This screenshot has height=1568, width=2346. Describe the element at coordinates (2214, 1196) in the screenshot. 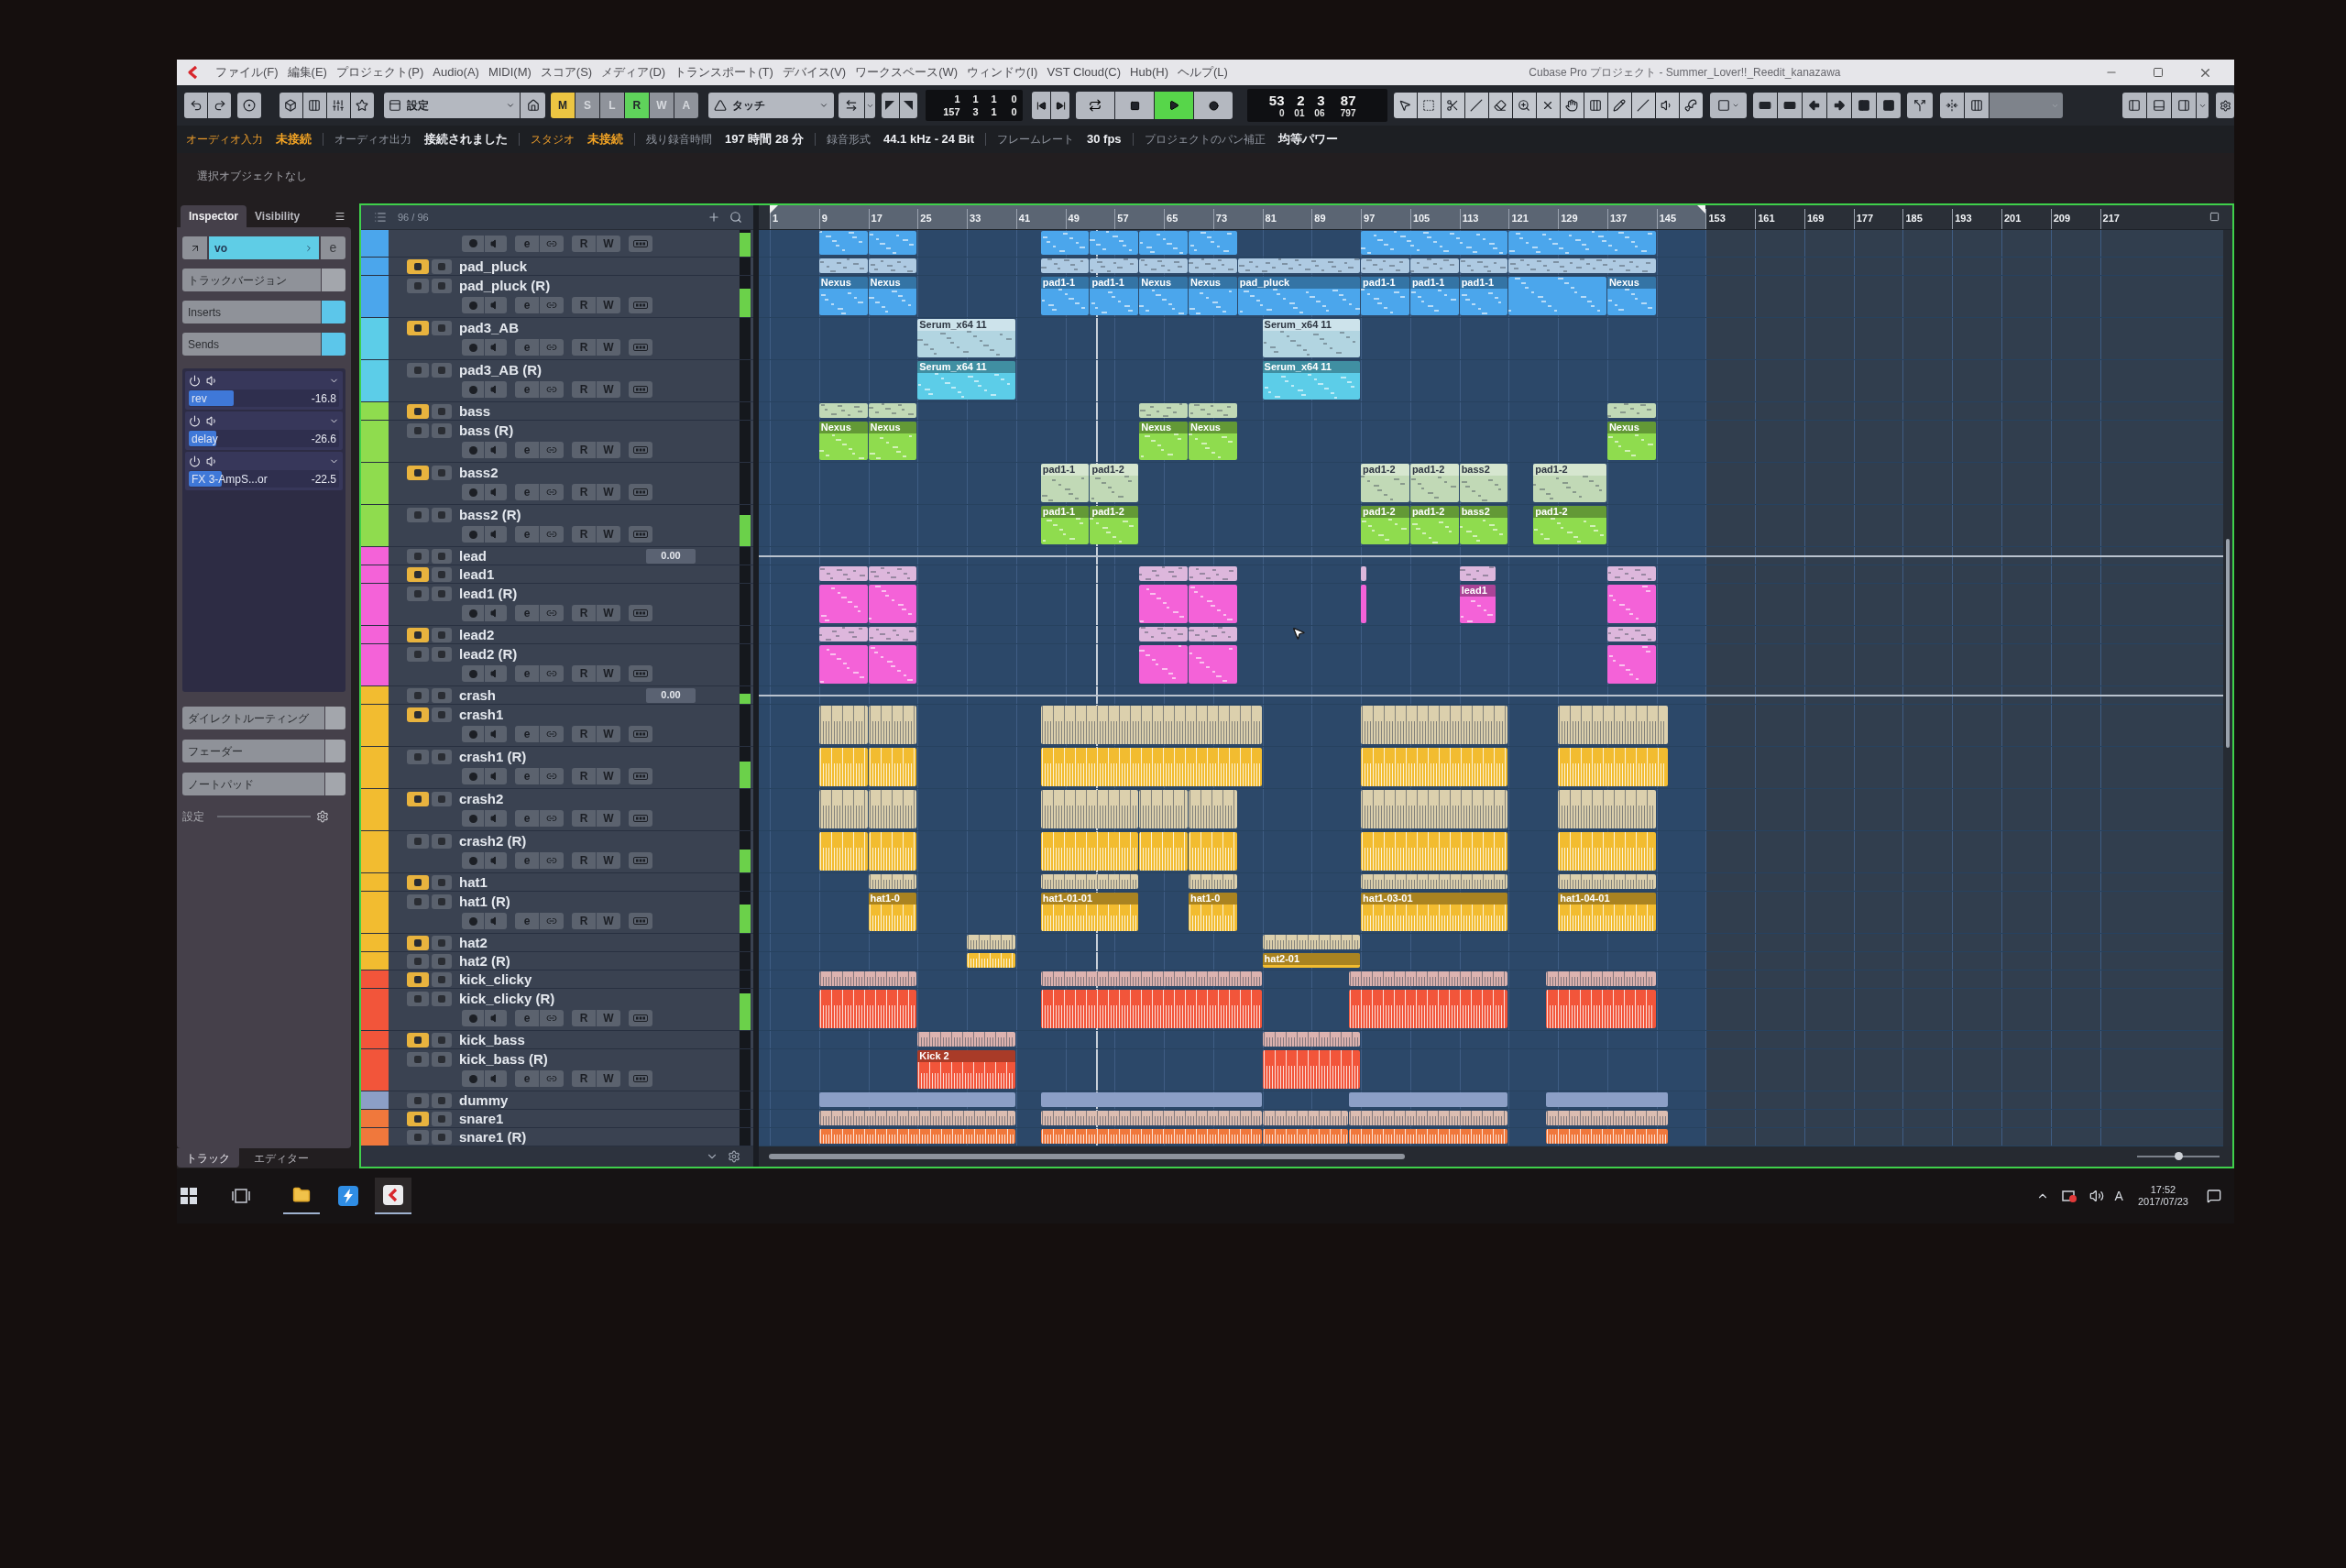

I see `notification-icon` at that location.